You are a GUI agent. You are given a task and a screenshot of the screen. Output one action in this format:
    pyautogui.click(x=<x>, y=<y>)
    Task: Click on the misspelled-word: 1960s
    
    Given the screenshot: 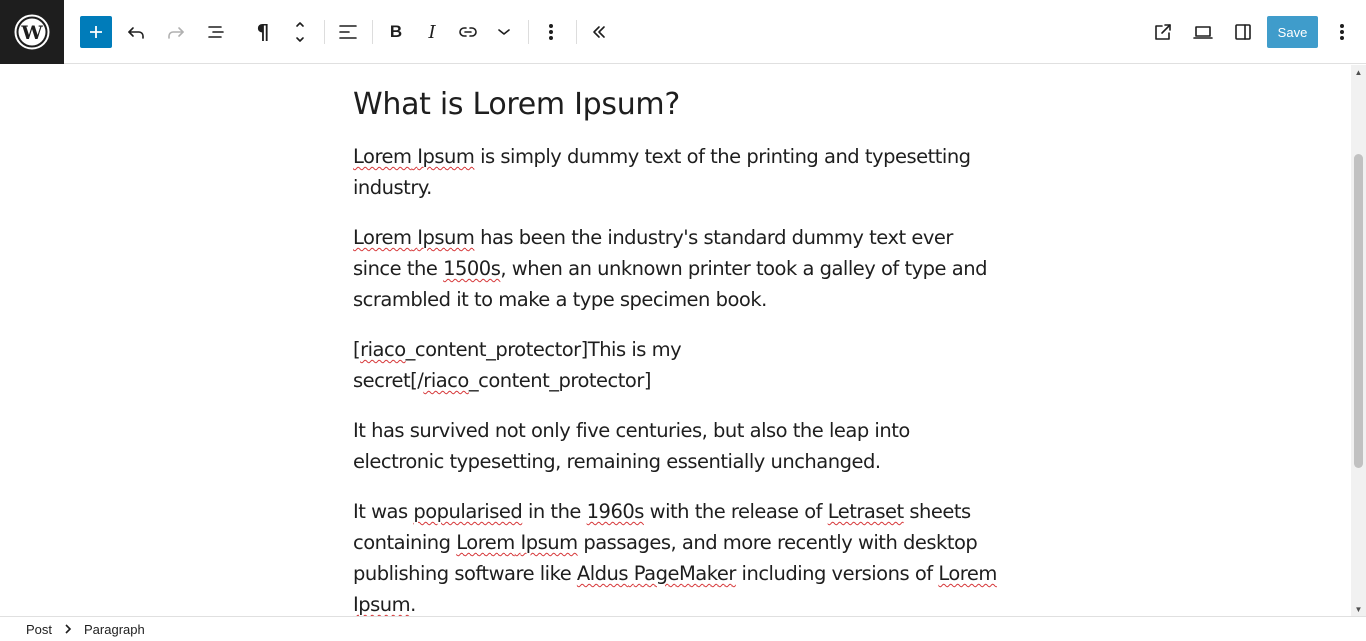 What is the action you would take?
    pyautogui.click(x=615, y=511)
    